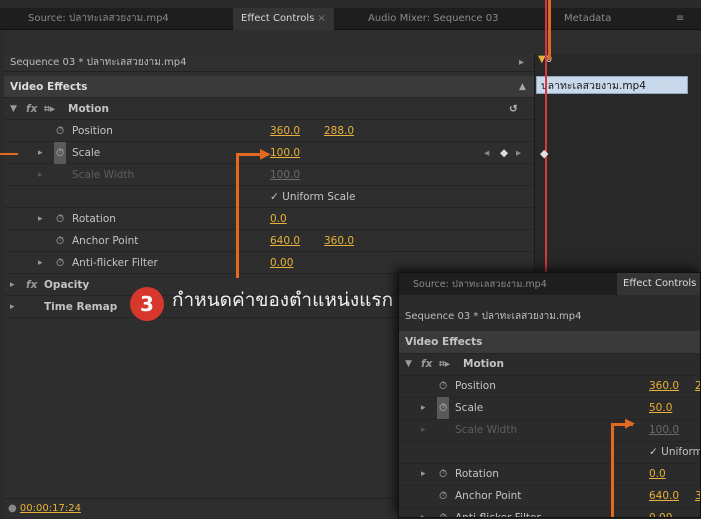  What do you see at coordinates (697, 386) in the screenshot?
I see `inset-position-y-value: 2` at bounding box center [697, 386].